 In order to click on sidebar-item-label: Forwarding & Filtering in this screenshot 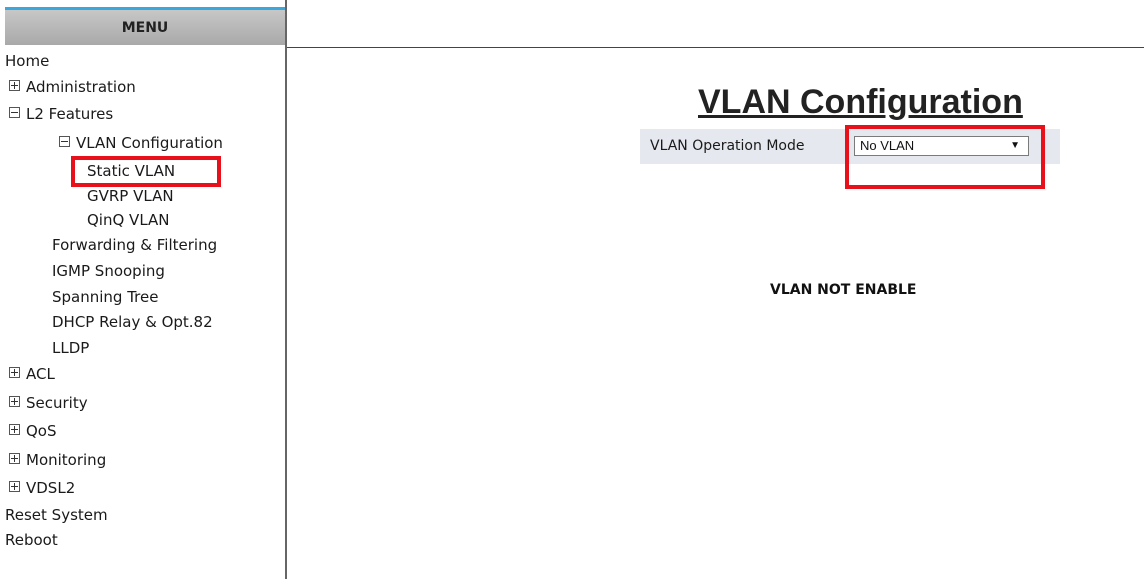, I will do `click(135, 245)`.